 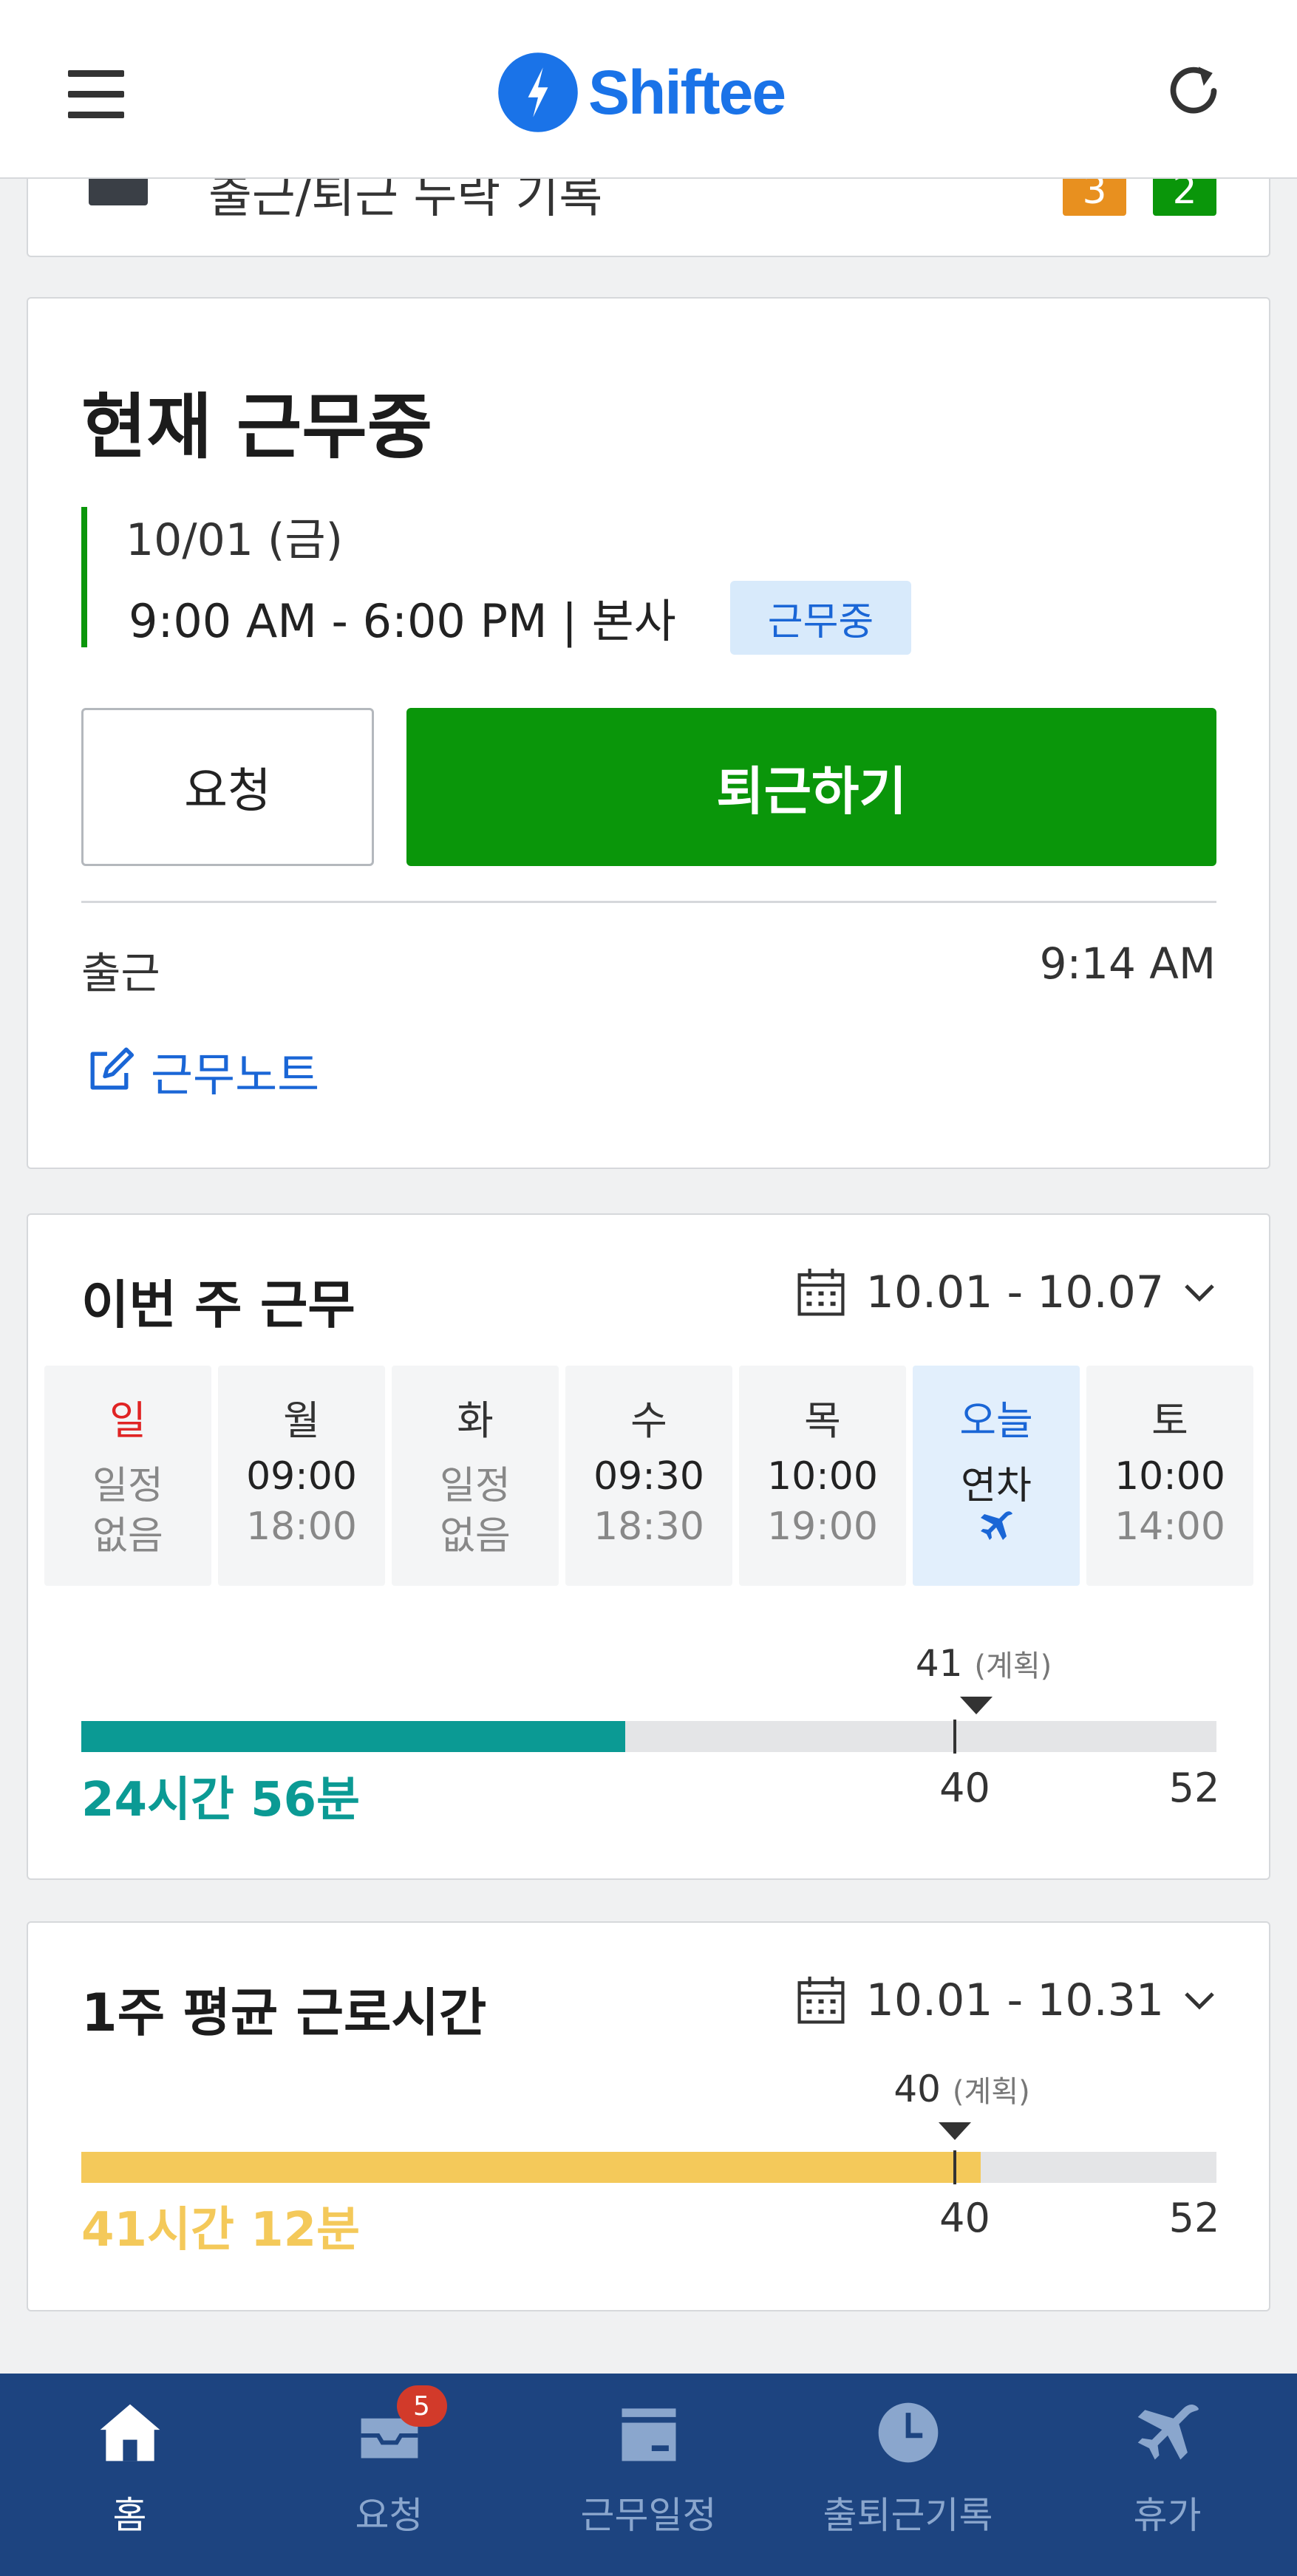 I want to click on request-button: 요청, so click(x=227, y=787).